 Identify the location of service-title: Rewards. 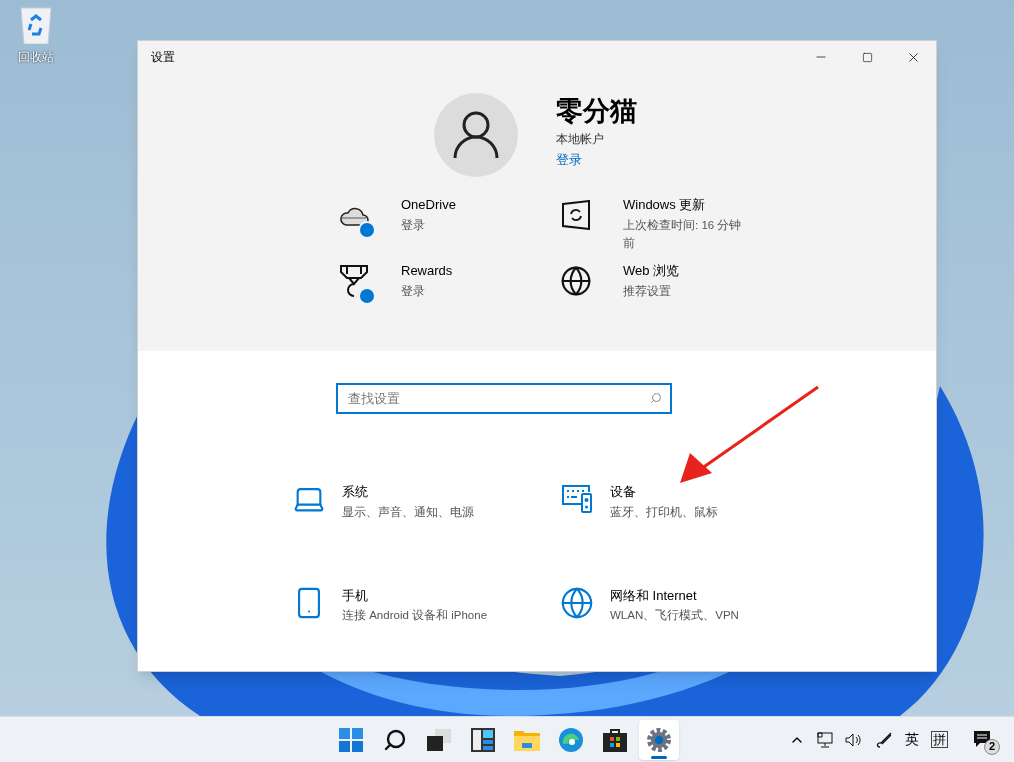
(427, 271).